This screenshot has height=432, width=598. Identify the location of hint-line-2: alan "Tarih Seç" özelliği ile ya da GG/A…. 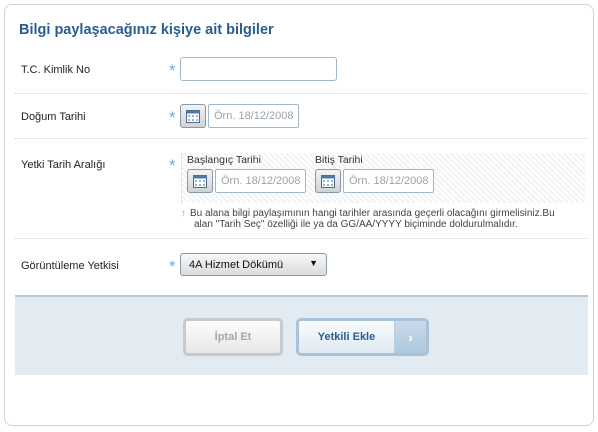
(356, 224).